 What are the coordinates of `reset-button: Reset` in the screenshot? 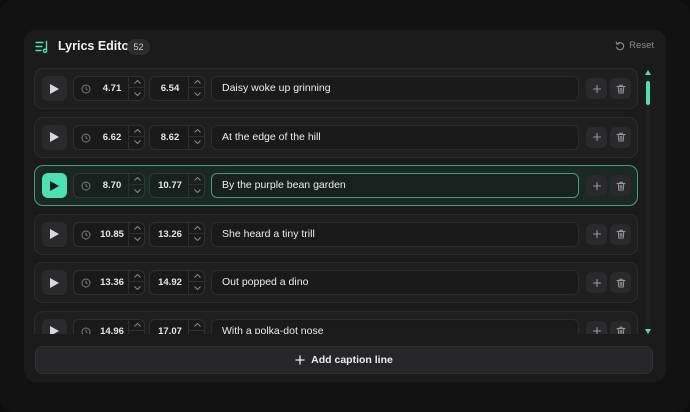 It's located at (634, 45).